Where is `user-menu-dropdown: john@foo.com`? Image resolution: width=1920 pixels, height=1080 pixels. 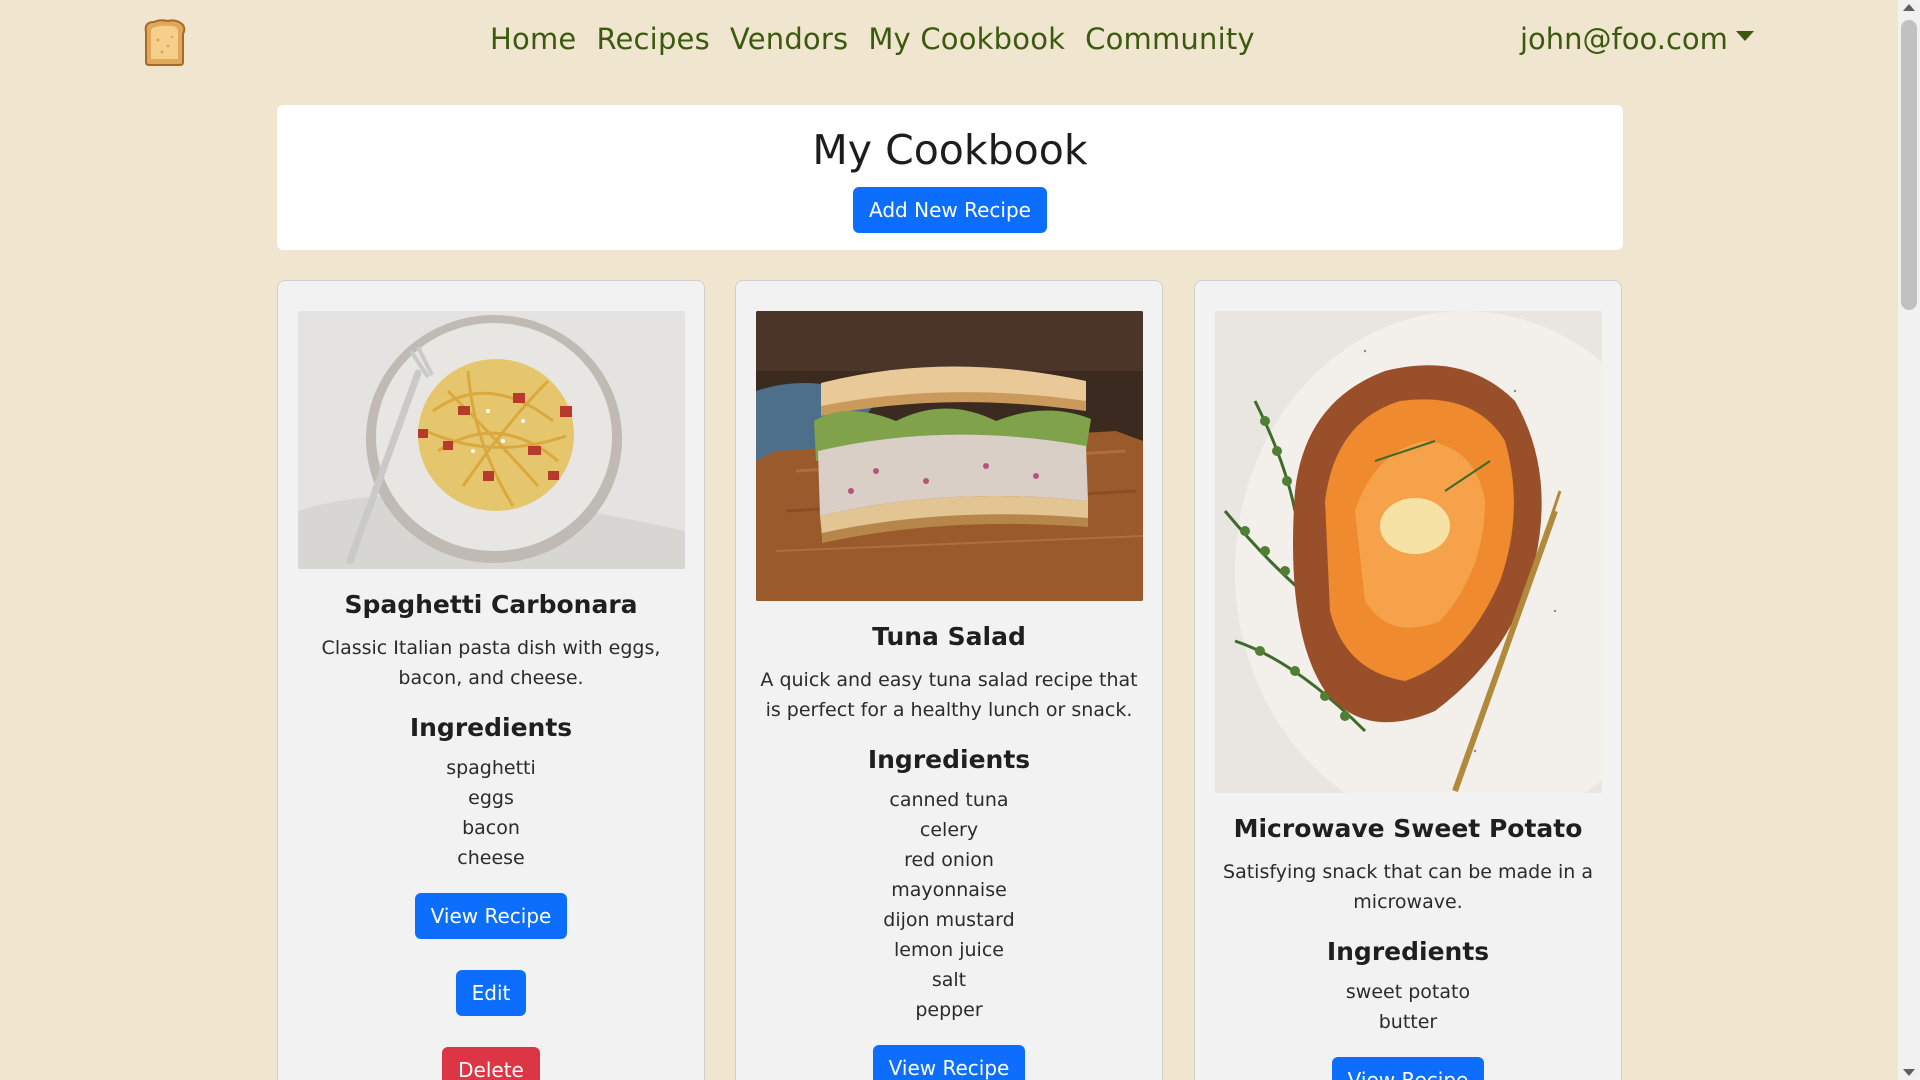
user-menu-dropdown: john@foo.com is located at coordinates (1637, 39).